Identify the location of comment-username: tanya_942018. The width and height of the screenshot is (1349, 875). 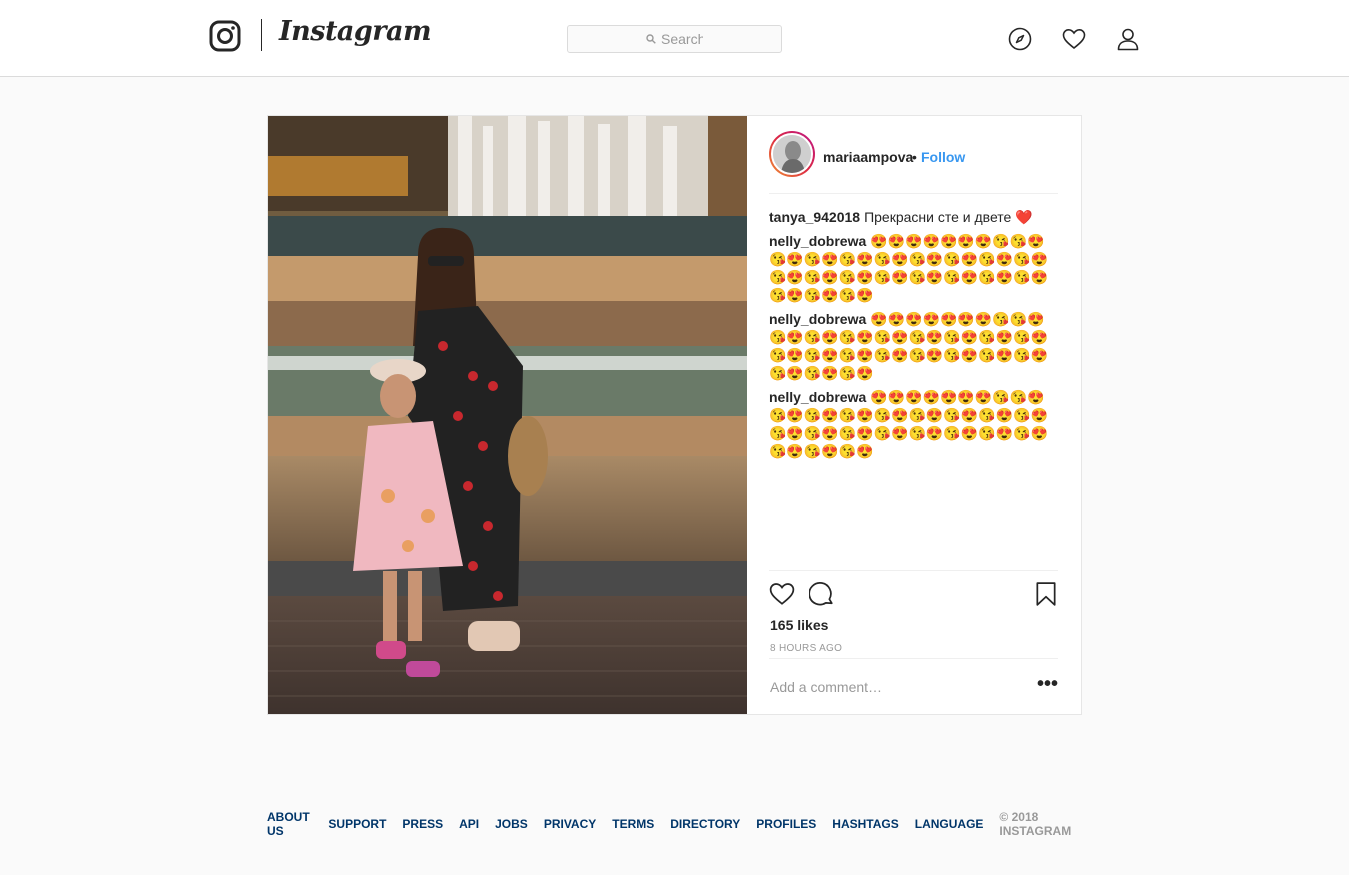
(814, 217).